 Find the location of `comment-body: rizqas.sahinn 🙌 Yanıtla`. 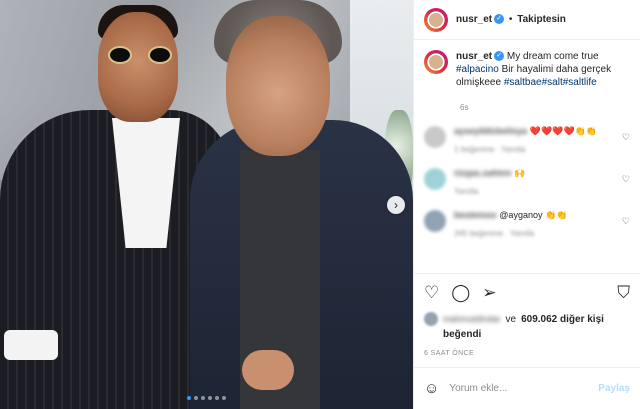

comment-body: rizqas.sahinn 🙌 Yanıtla is located at coordinates (490, 182).